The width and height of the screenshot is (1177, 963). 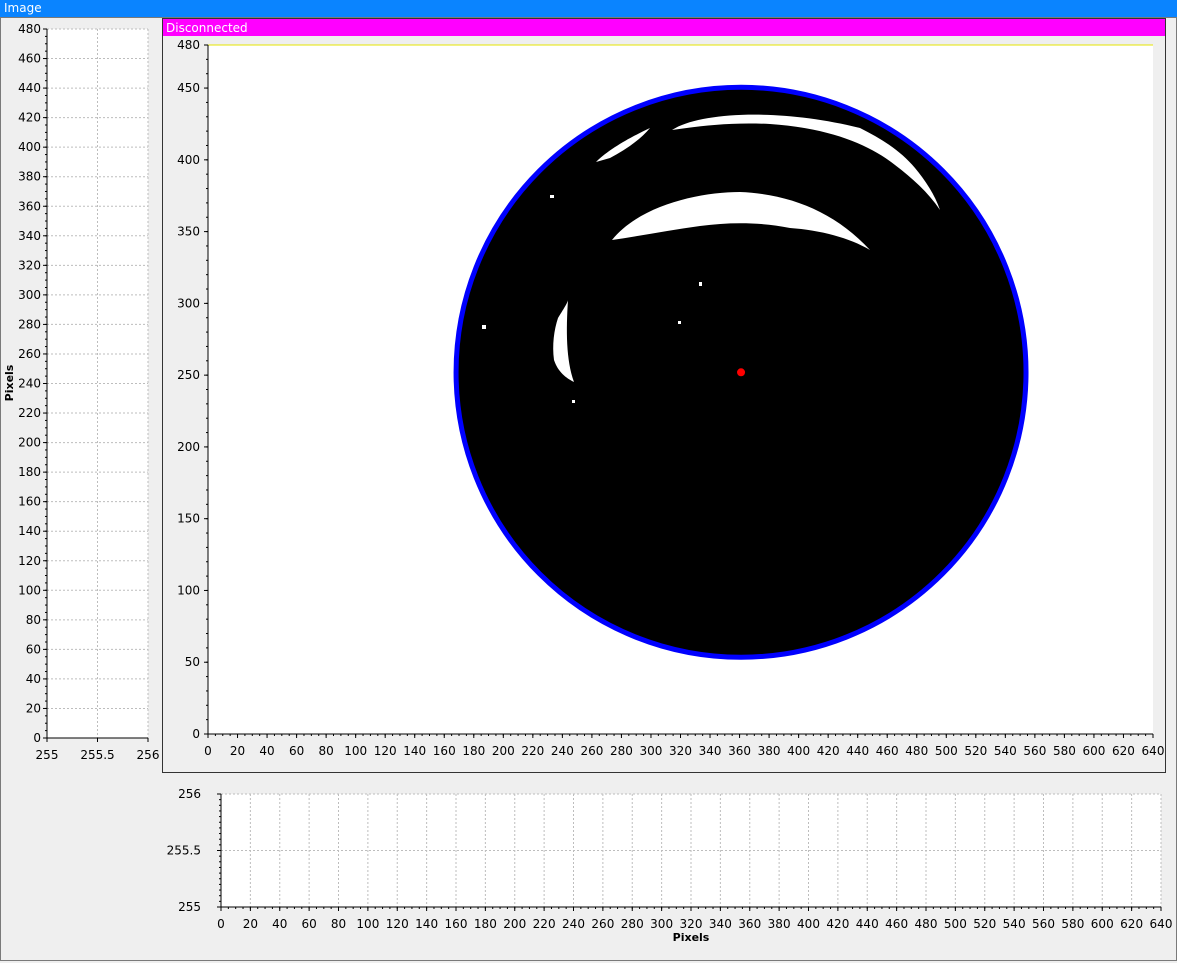 I want to click on x-tick-label: 360, so click(x=739, y=751).